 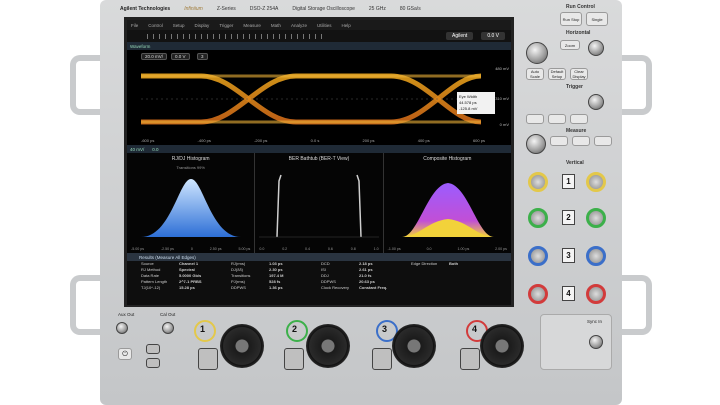 What do you see at coordinates (537, 53) in the screenshot?
I see `horizontal-scale-knob` at bounding box center [537, 53].